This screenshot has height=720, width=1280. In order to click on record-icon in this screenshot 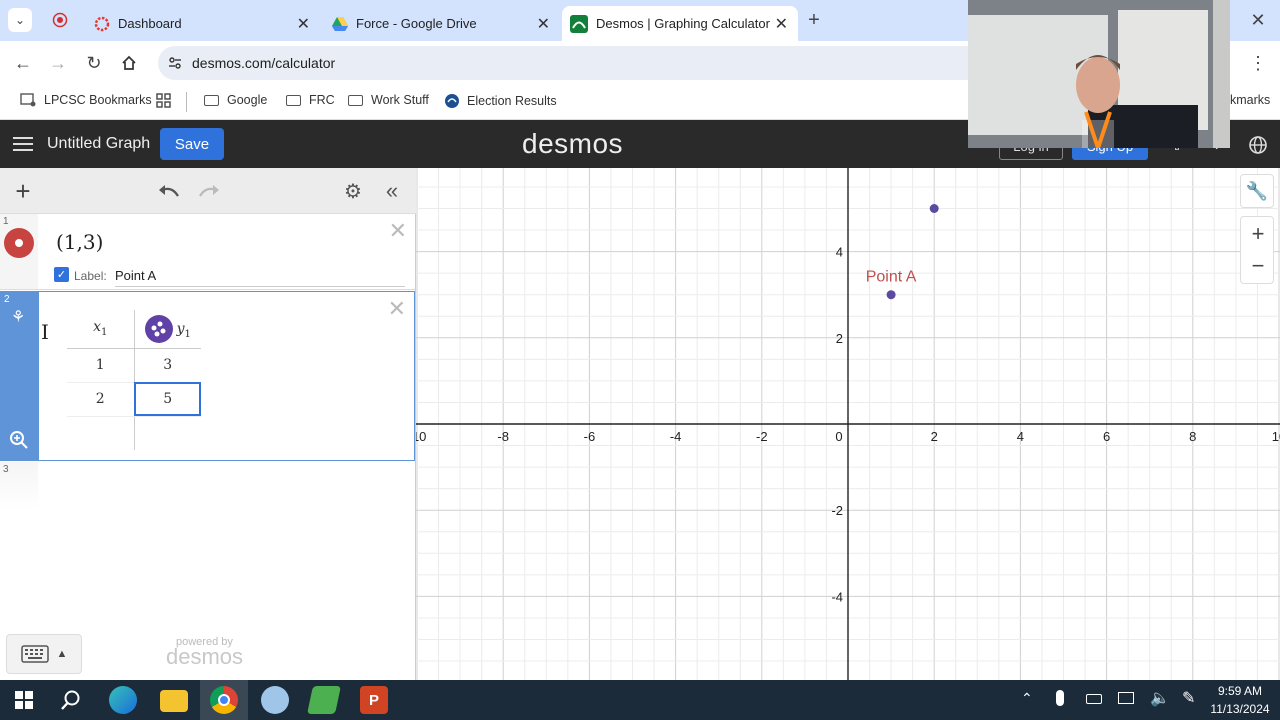, I will do `click(60, 20)`.